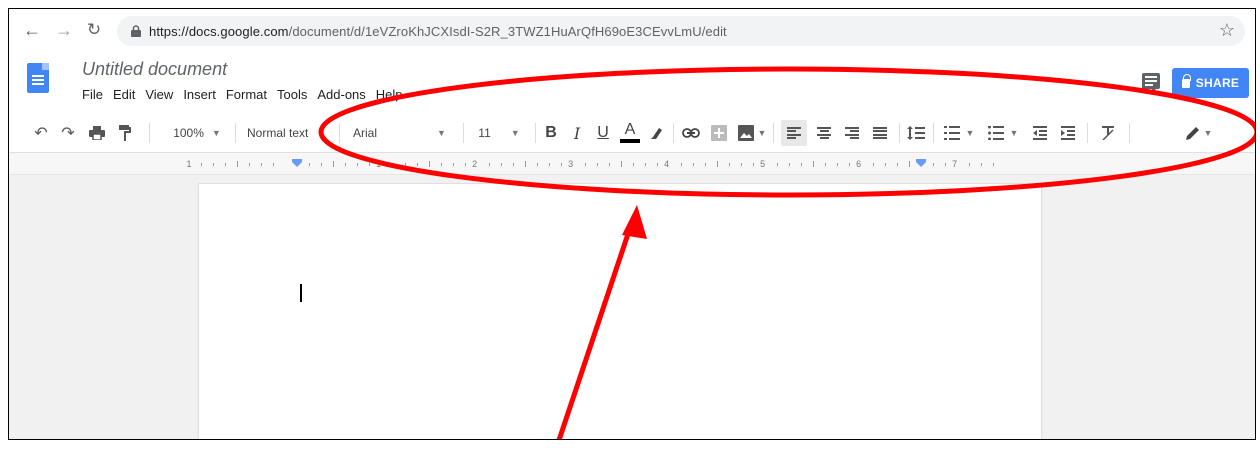 The image size is (1260, 461). I want to click on line-spacing-icon, so click(916, 133).